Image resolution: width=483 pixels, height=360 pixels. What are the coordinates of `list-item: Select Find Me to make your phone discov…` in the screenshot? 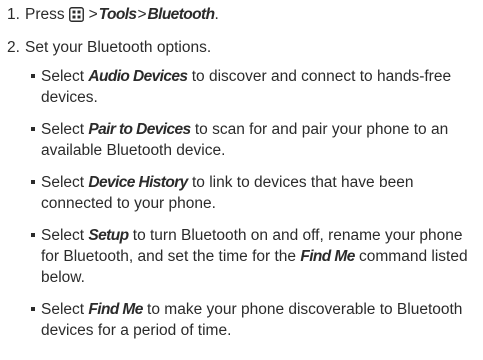 It's located at (256, 320).